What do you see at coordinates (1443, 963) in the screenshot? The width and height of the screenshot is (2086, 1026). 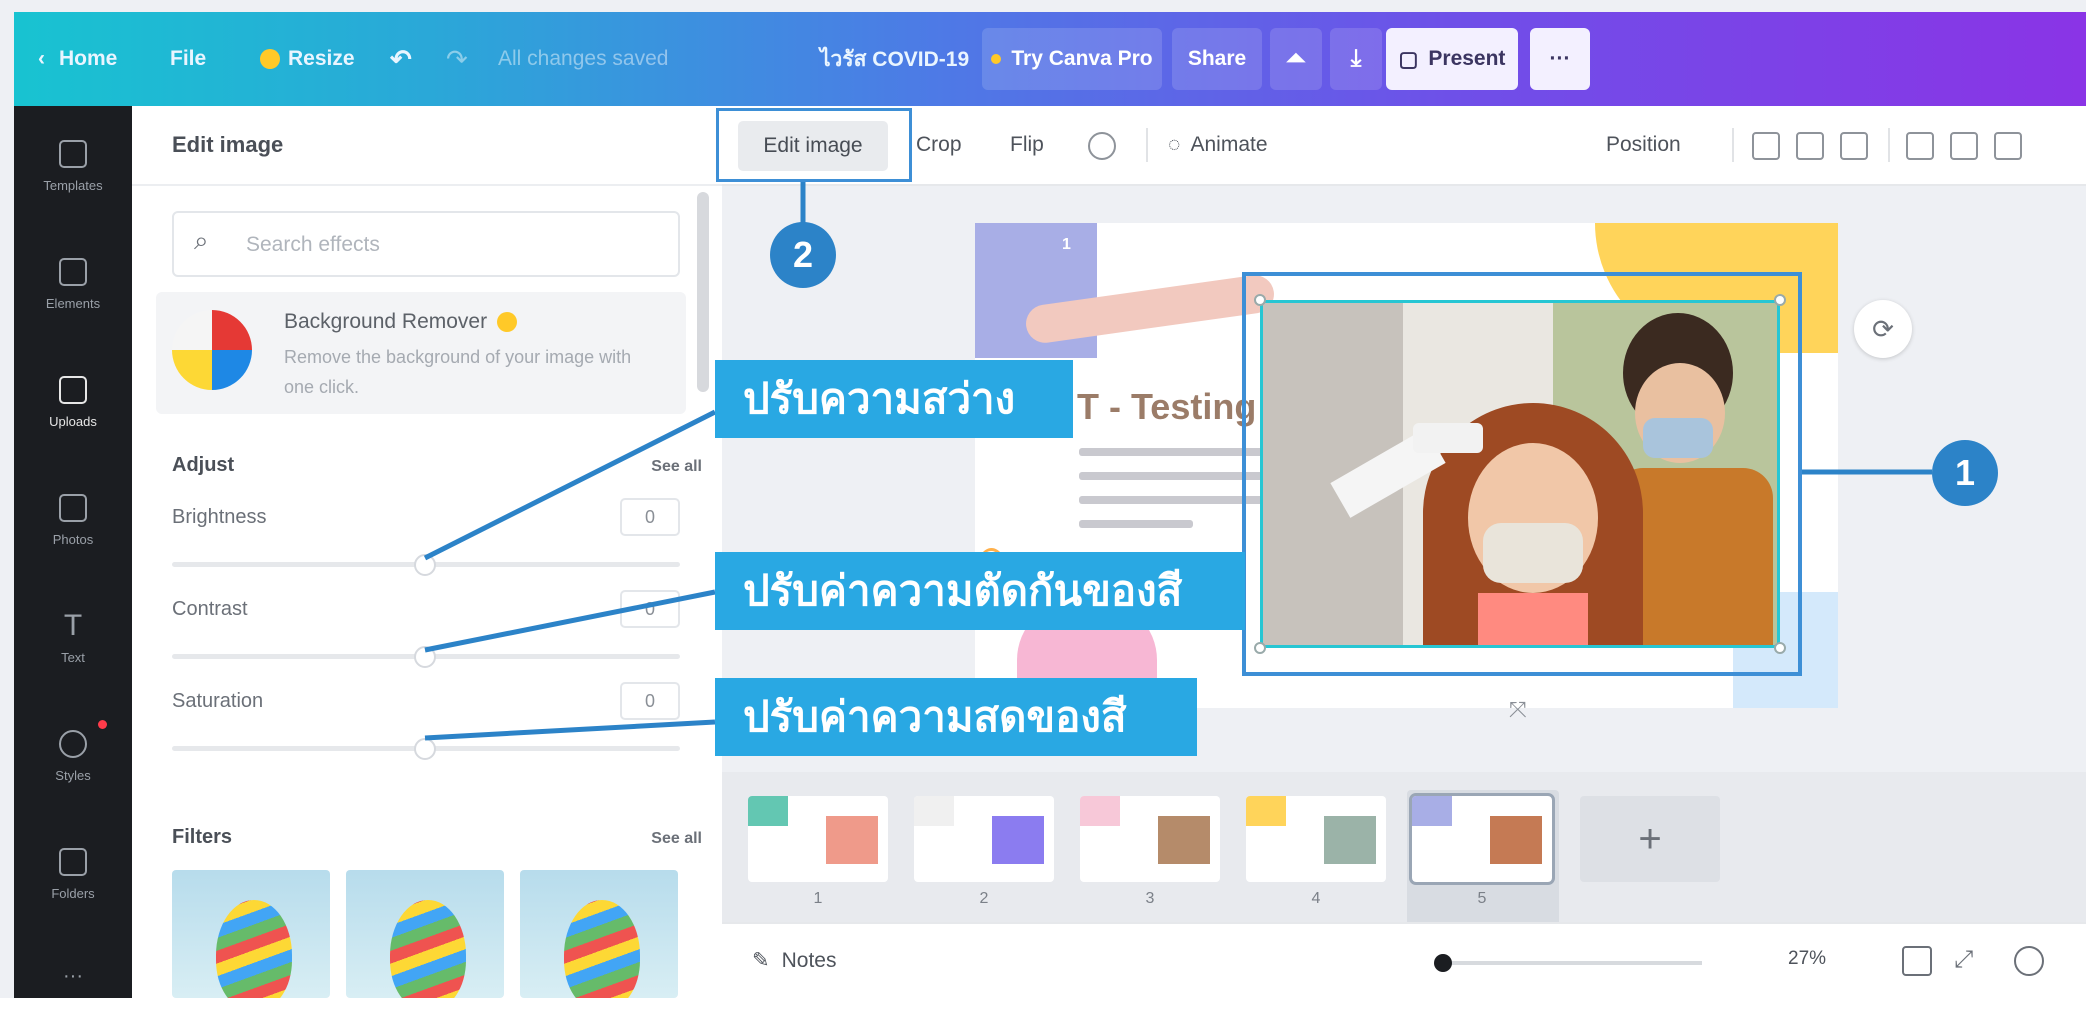 I see `zoom-slider-knob` at bounding box center [1443, 963].